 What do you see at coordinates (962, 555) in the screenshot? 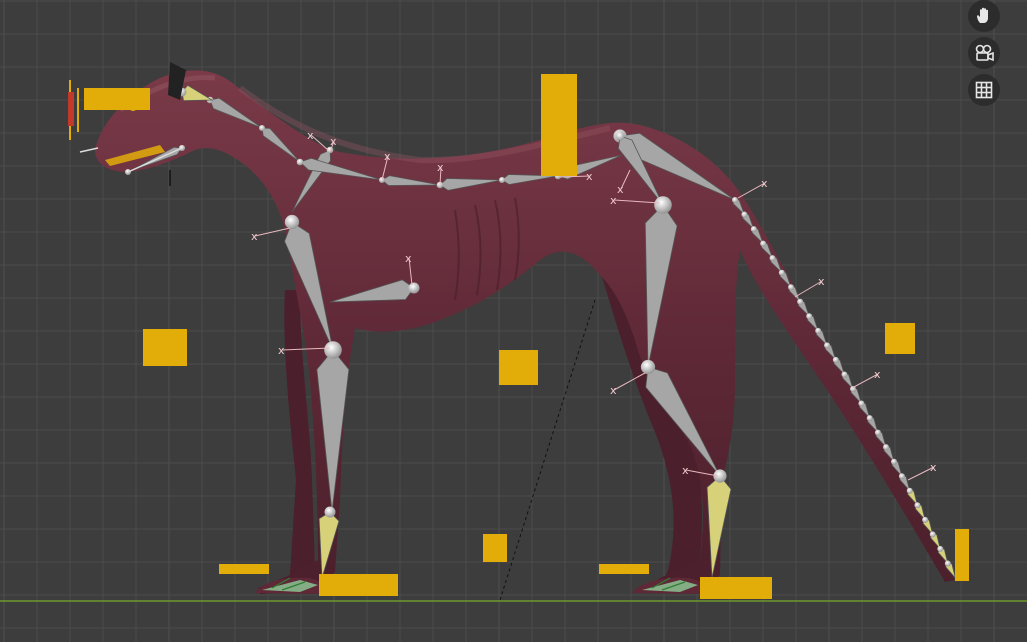
I see `tail-tip-control` at bounding box center [962, 555].